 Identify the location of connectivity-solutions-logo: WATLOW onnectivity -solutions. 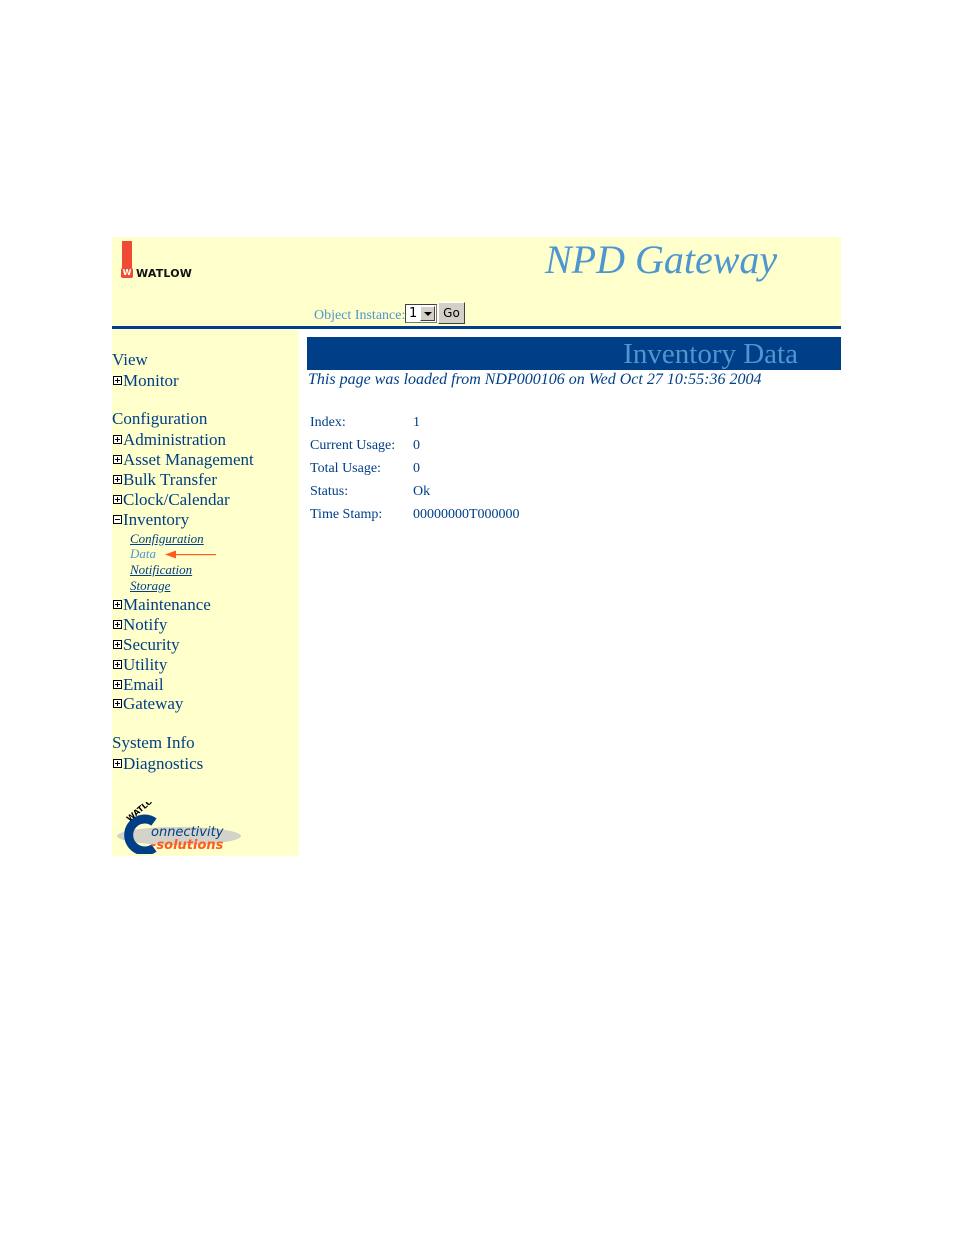
(179, 828).